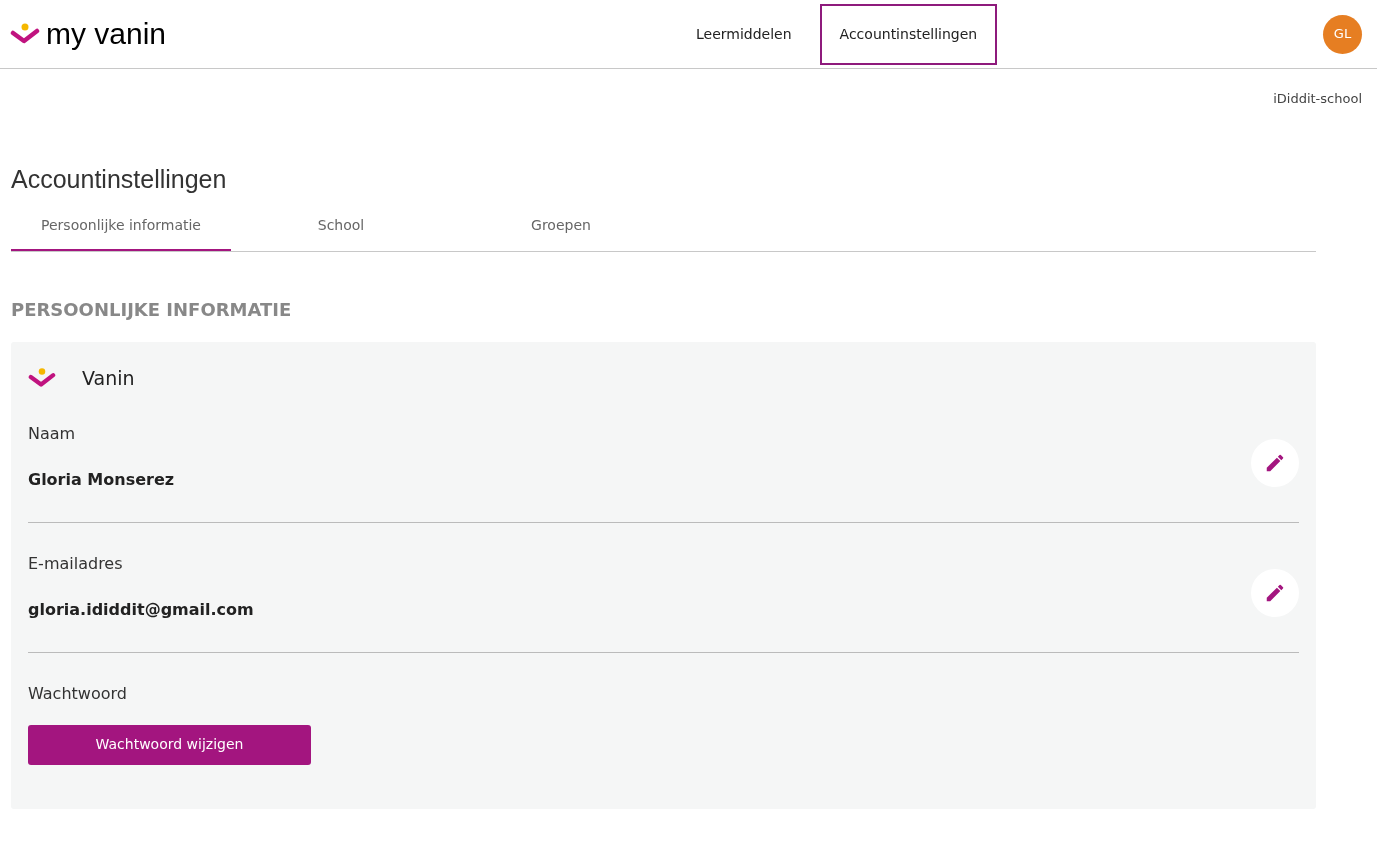  I want to click on school-name: iDiddit-school, so click(1317, 99).